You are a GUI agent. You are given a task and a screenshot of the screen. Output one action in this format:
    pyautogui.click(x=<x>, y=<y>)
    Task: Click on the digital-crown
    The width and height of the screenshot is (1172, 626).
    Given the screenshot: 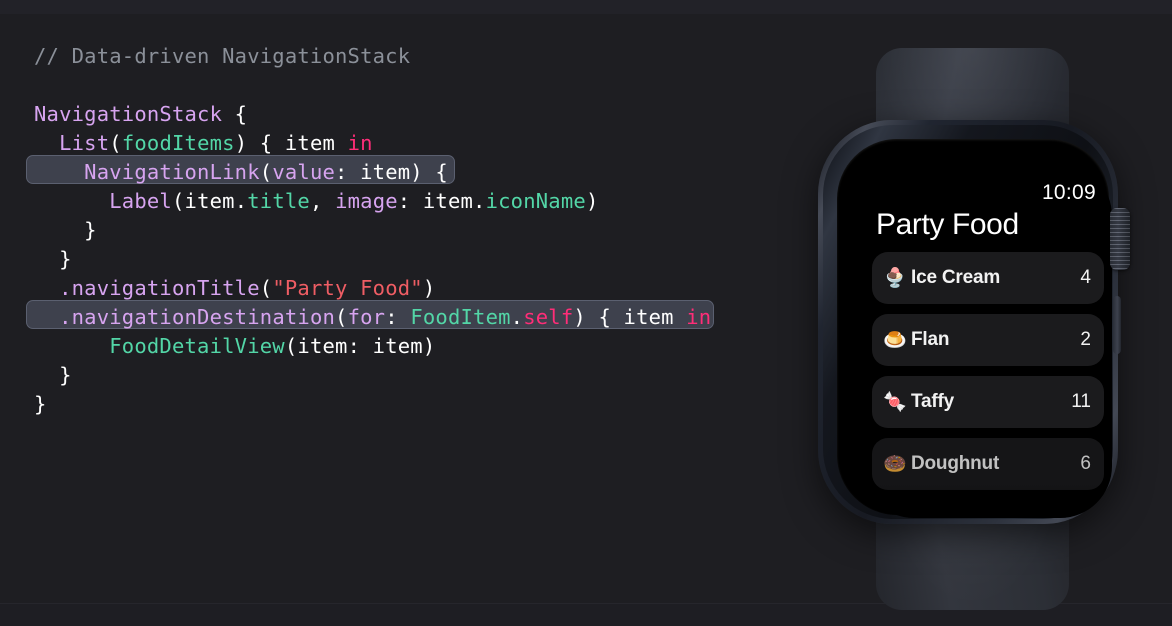 What is the action you would take?
    pyautogui.click(x=1120, y=239)
    